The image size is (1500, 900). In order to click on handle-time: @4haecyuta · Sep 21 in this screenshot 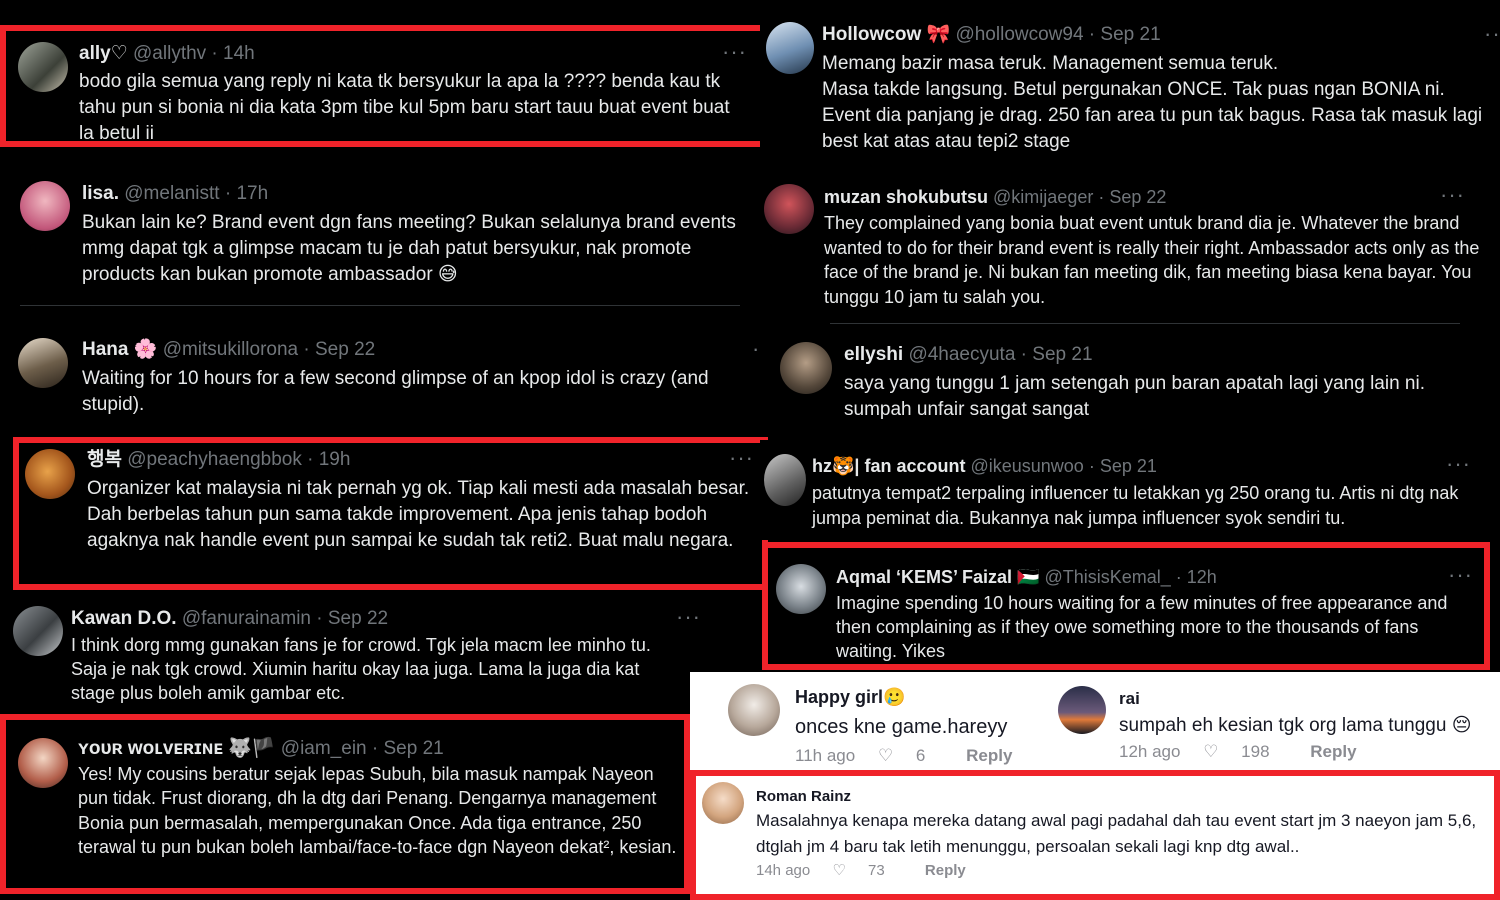, I will do `click(1000, 354)`.